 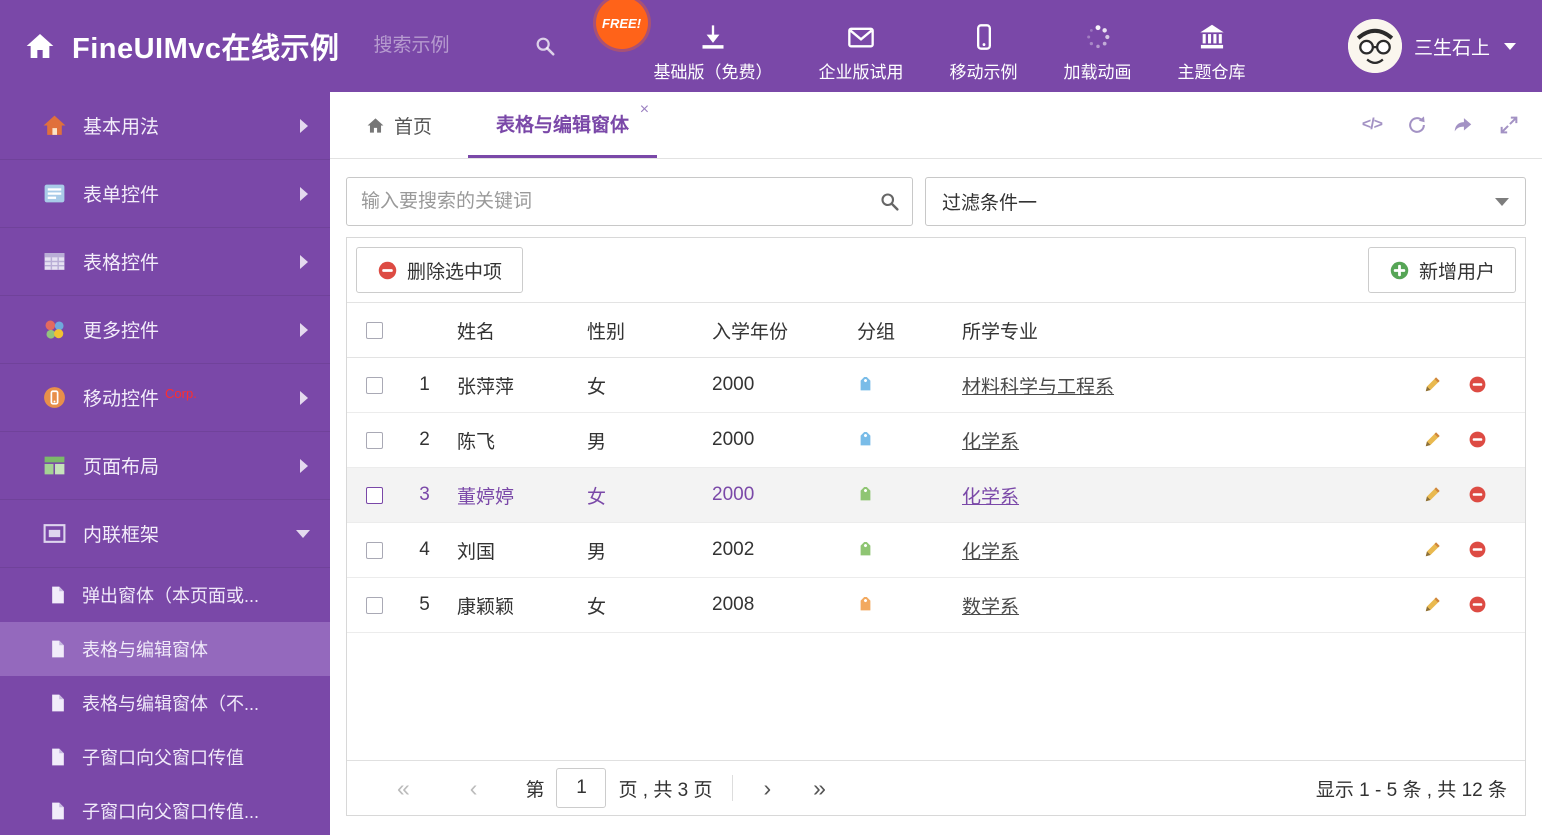 What do you see at coordinates (1372, 125) in the screenshot?
I see `source-code-icon: </>` at bounding box center [1372, 125].